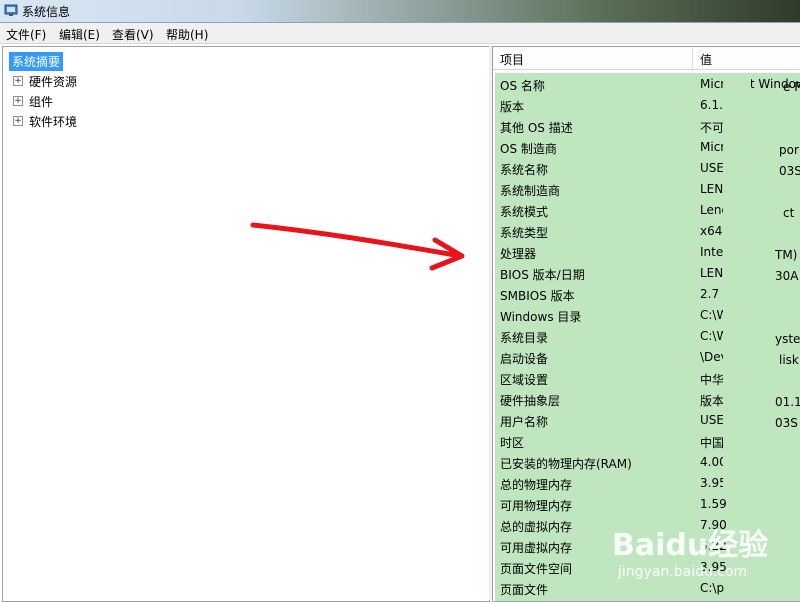 The image size is (800, 602). What do you see at coordinates (46, 12) in the screenshot?
I see `window-title: 系统信息` at bounding box center [46, 12].